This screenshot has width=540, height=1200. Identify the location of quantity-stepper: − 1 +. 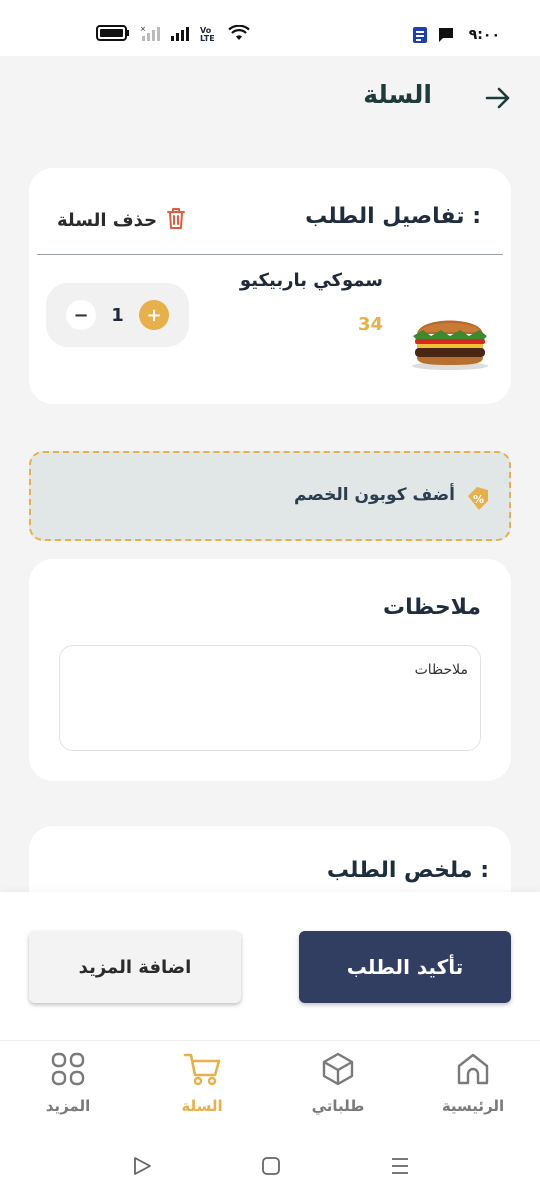
(117, 315).